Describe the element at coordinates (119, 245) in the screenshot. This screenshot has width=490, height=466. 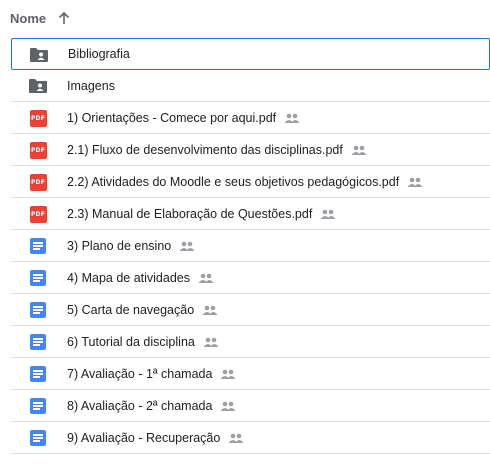
I see `file-name: 3) Plano de ensino` at that location.